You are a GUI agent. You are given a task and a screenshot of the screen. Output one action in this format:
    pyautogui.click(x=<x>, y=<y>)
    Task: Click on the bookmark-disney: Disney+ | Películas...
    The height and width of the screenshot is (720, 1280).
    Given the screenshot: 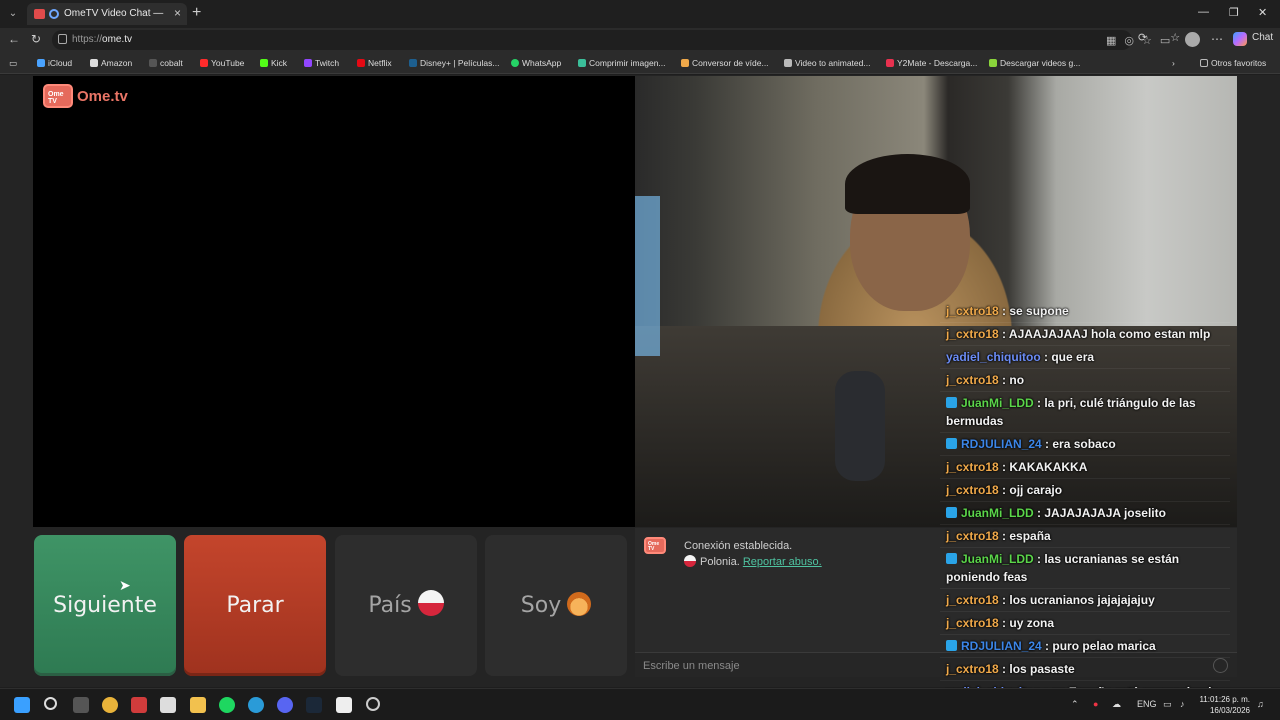 What is the action you would take?
    pyautogui.click(x=454, y=63)
    